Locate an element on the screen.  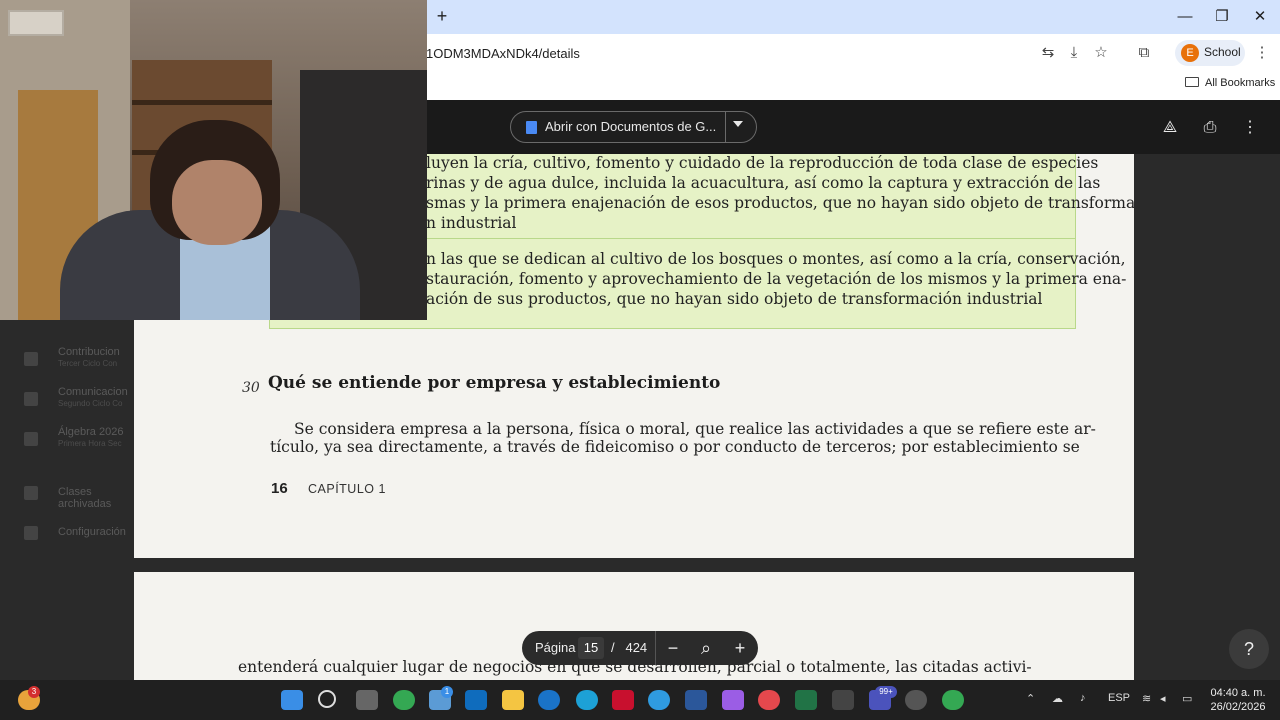
tray-overflow-icon: ⌃ is located at coordinates (1030, 698).